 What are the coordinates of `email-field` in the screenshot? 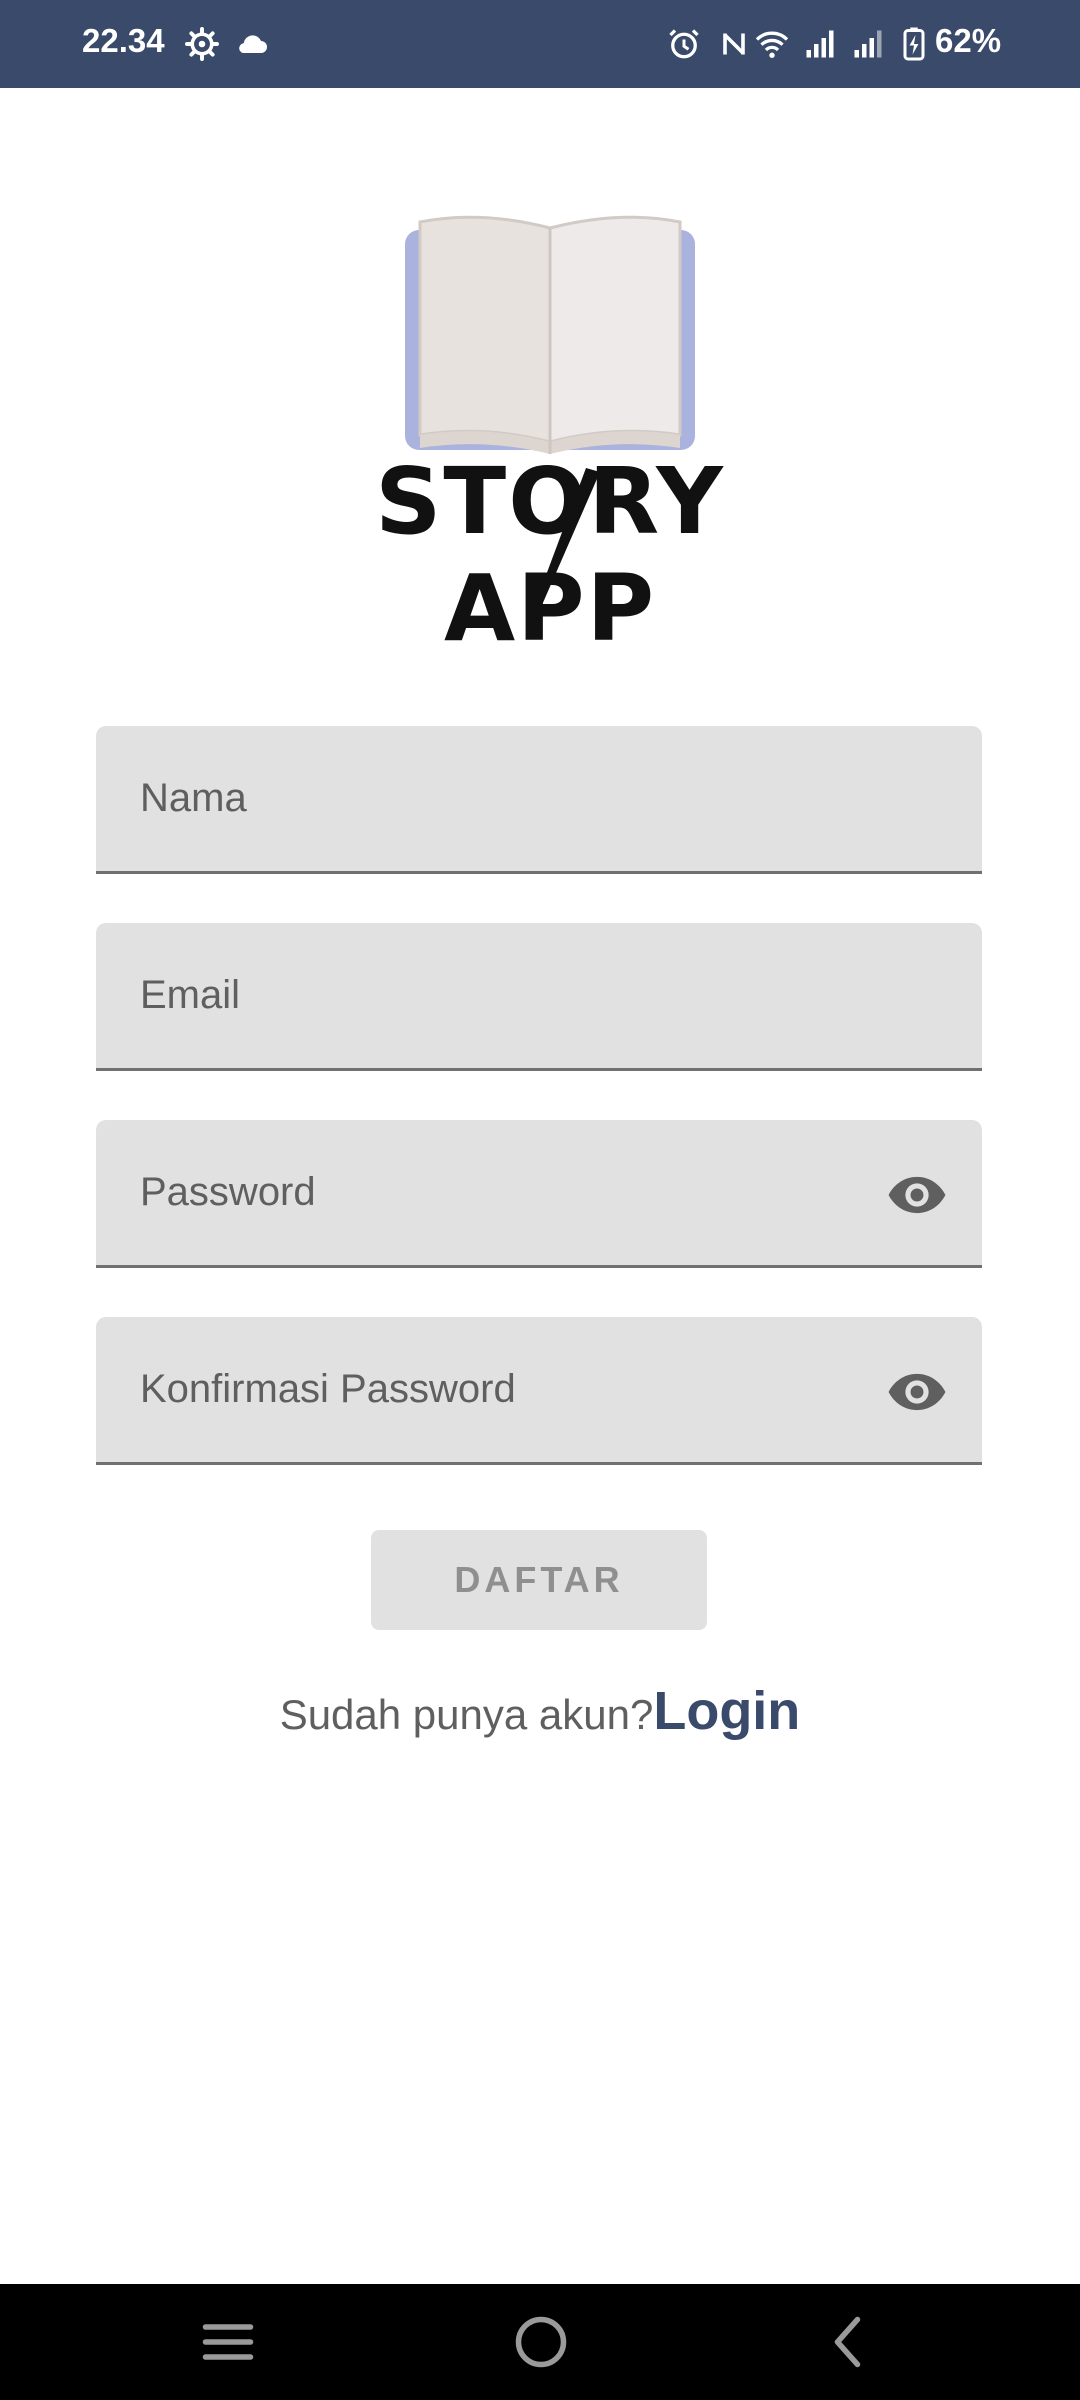 It's located at (539, 997).